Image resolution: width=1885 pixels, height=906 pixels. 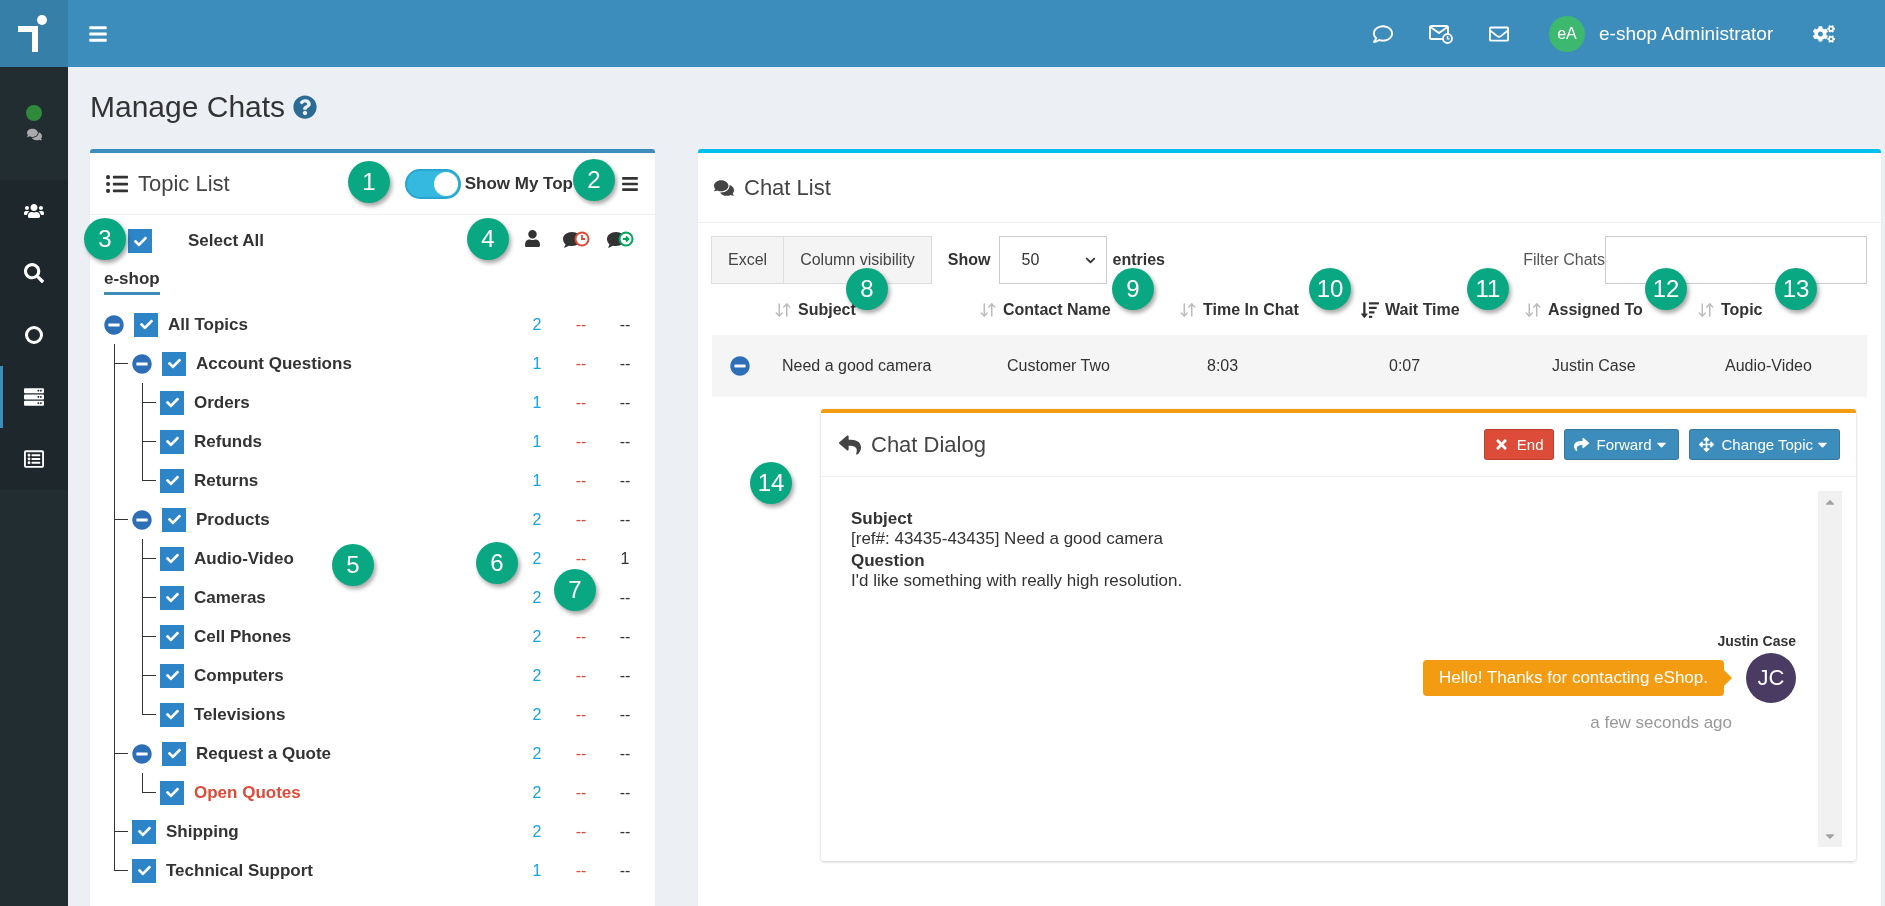 I want to click on entries-label: entries, so click(x=1138, y=260).